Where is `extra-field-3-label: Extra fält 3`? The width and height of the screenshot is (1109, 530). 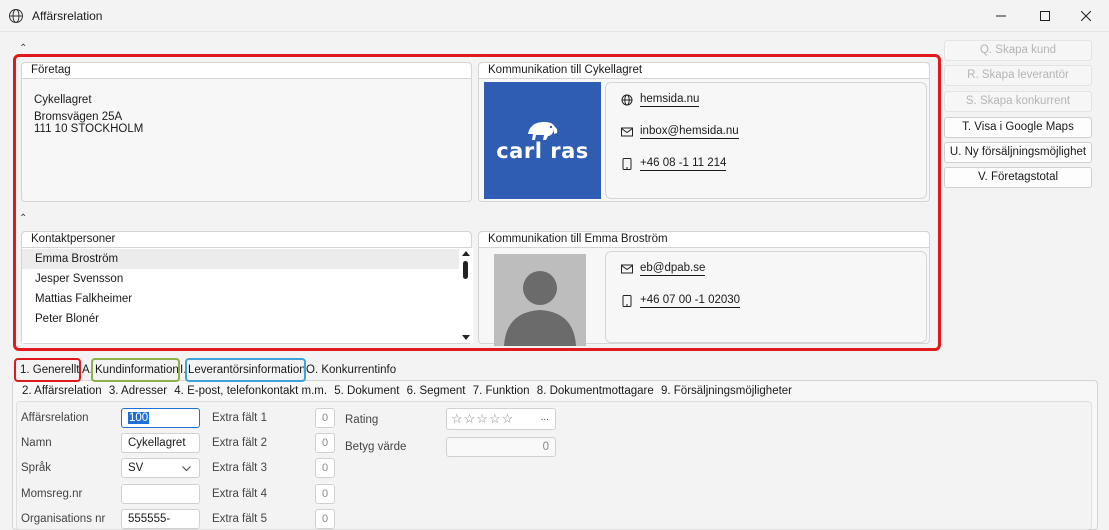 extra-field-3-label: Extra fält 3 is located at coordinates (239, 468).